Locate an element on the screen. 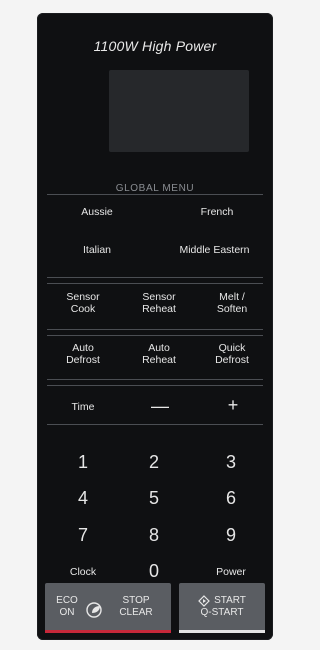  menu-item-french: French is located at coordinates (217, 212).